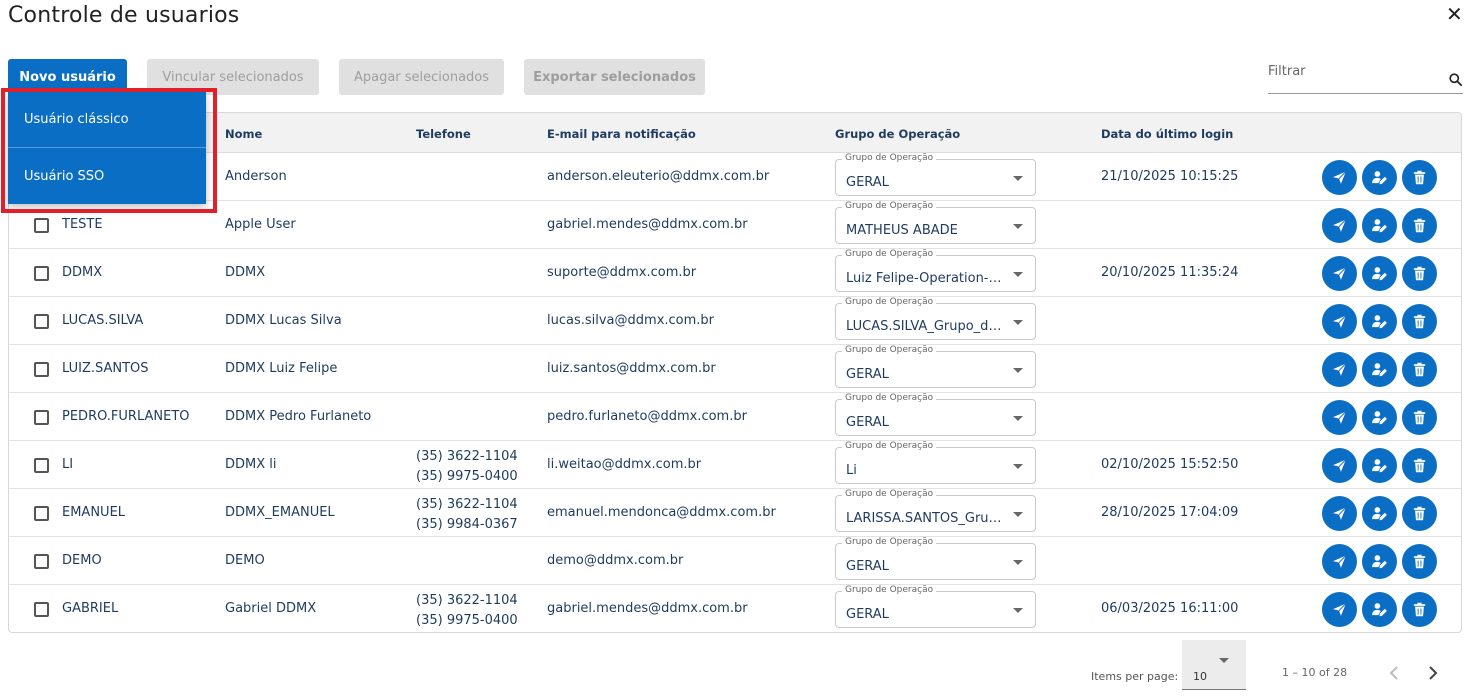 The width and height of the screenshot is (1469, 696). Describe the element at coordinates (1455, 79) in the screenshot. I see `search-icon` at that location.